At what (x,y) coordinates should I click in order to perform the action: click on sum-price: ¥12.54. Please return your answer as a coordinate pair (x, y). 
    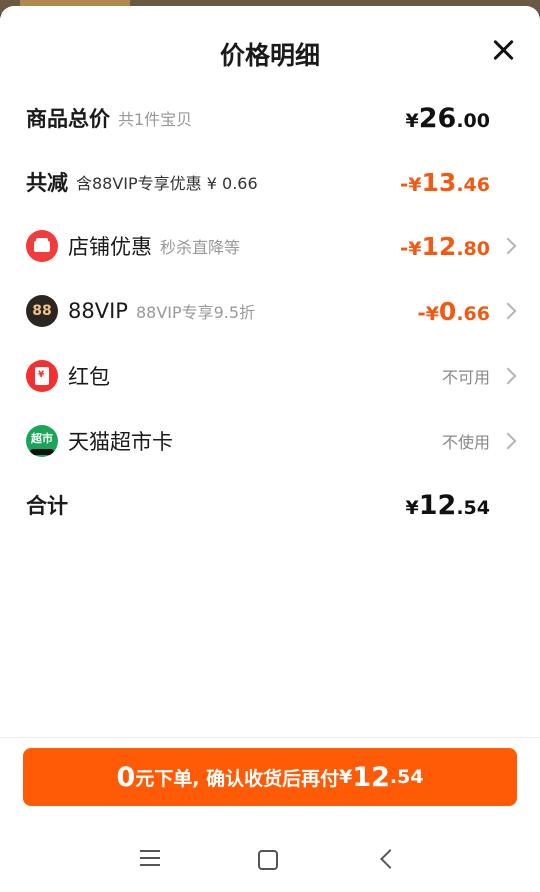
    Looking at the image, I should click on (448, 505).